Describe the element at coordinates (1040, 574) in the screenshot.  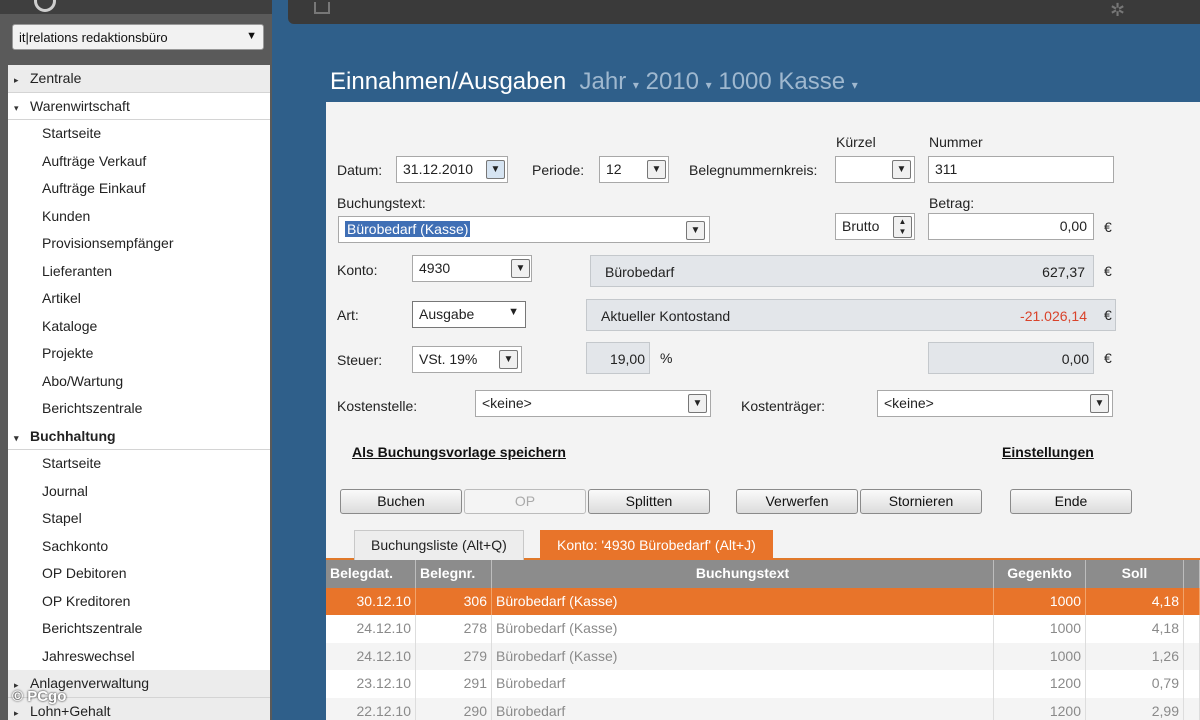
I see `col-gegenkto: Gegenkto` at that location.